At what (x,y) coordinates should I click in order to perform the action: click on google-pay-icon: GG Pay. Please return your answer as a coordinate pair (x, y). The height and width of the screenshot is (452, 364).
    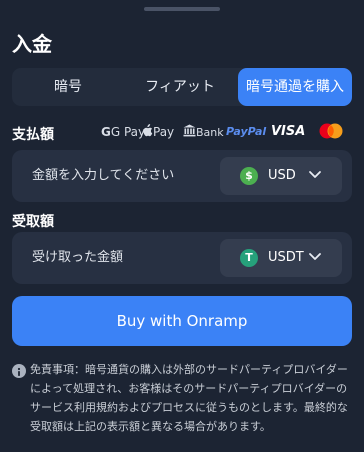
    Looking at the image, I should click on (123, 132).